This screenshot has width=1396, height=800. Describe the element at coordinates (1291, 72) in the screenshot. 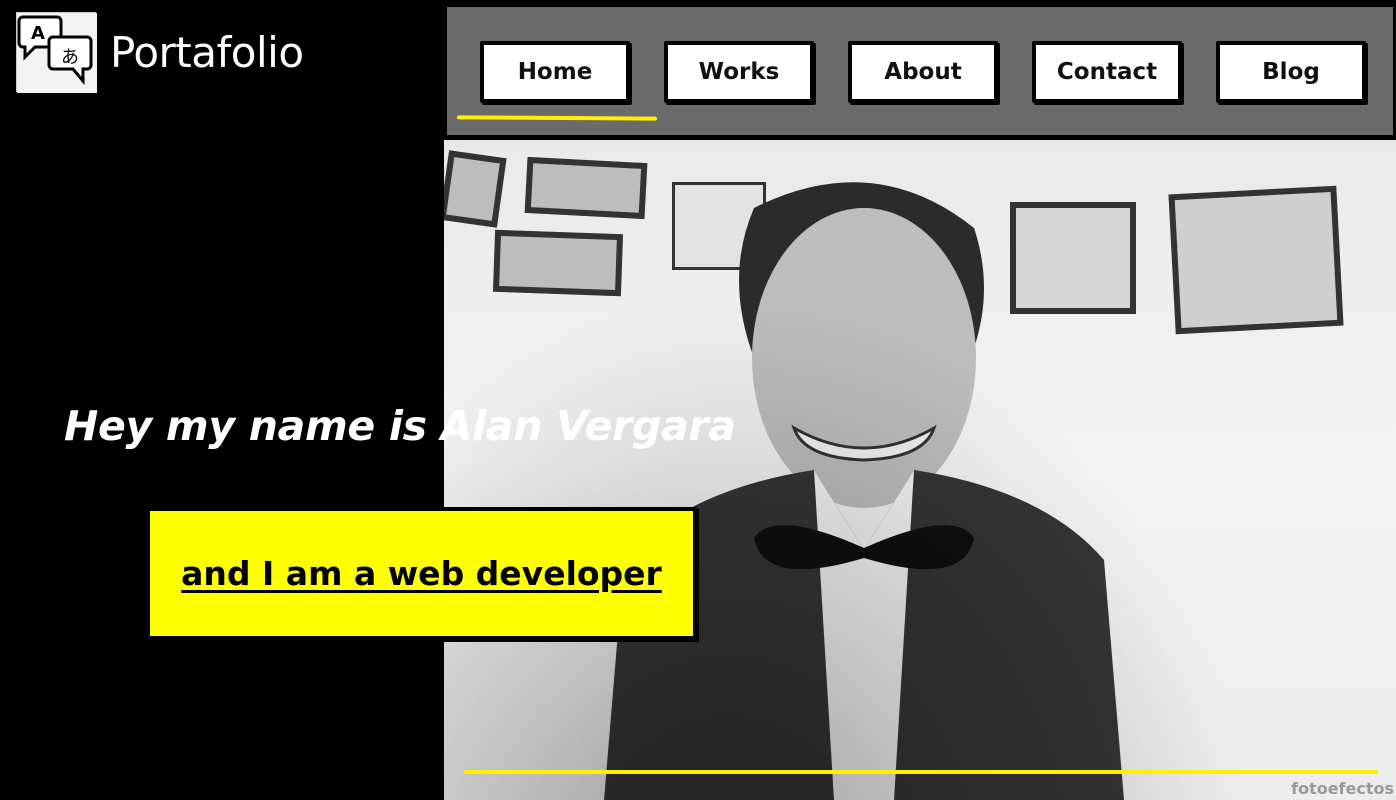

I see `nav-blog: Blog` at that location.